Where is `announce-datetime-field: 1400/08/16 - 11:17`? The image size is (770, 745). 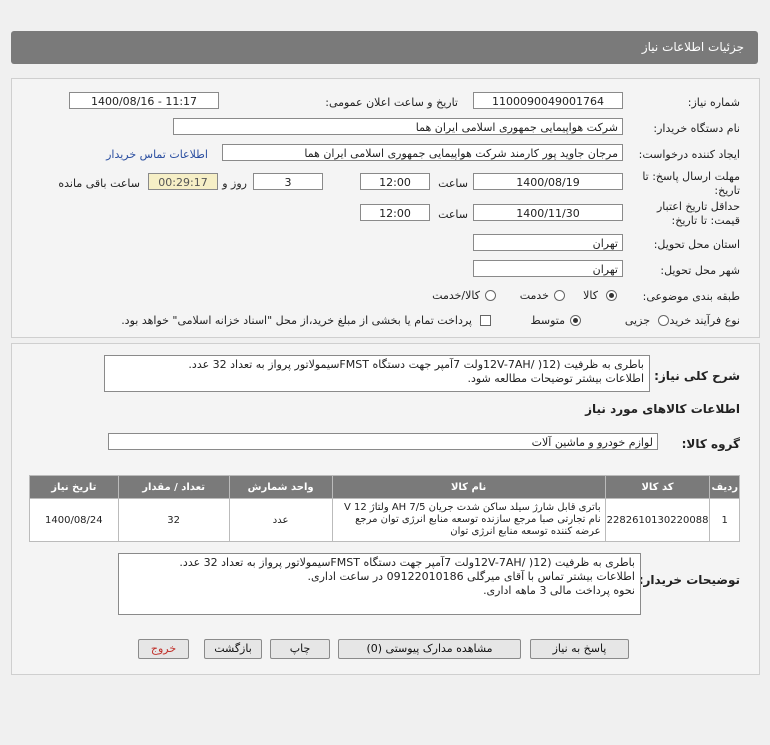 announce-datetime-field: 1400/08/16 - 11:17 is located at coordinates (144, 100).